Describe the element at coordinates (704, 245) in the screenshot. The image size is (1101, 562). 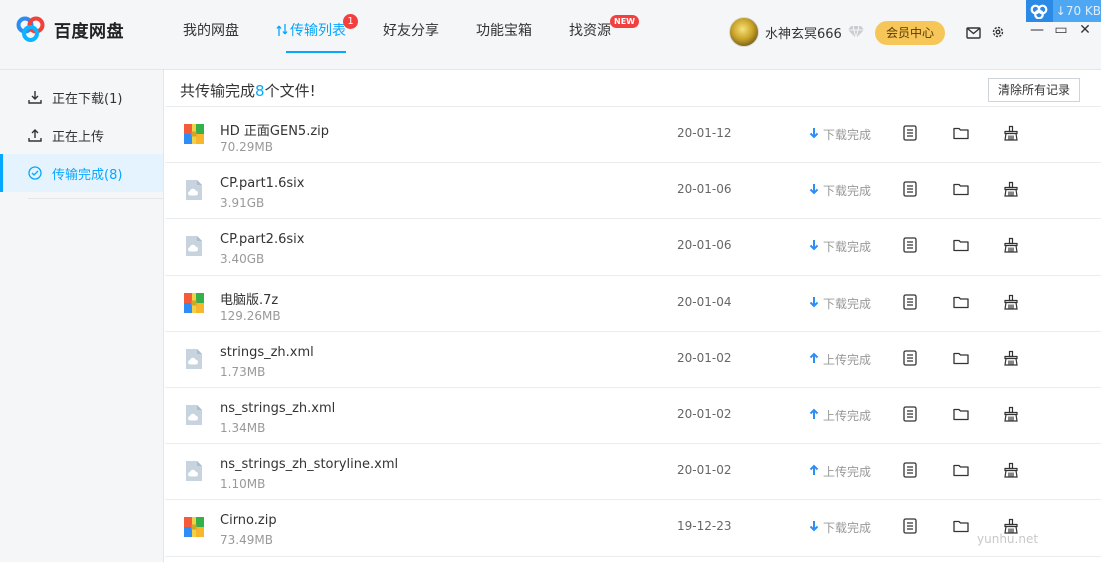
I see `file-date: 20-01-06` at that location.